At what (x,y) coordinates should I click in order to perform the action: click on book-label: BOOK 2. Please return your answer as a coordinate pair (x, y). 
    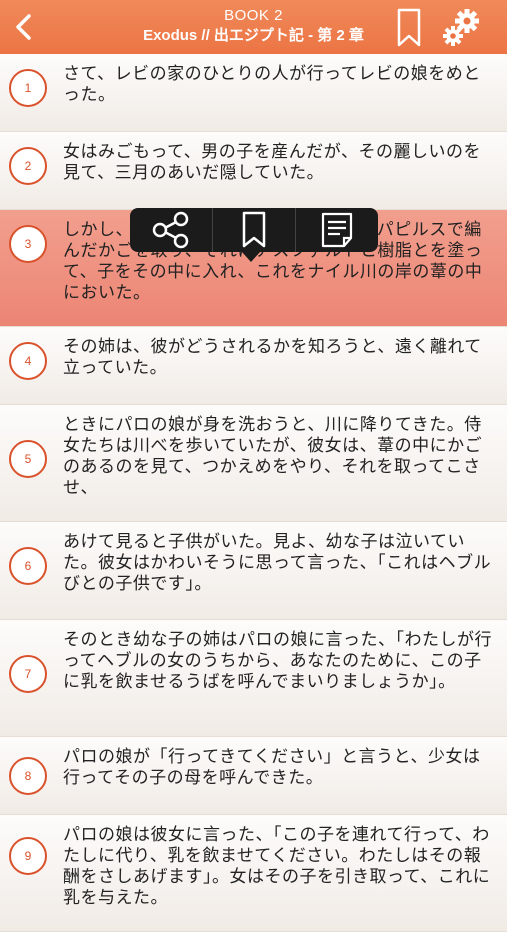
    Looking at the image, I should click on (253, 15).